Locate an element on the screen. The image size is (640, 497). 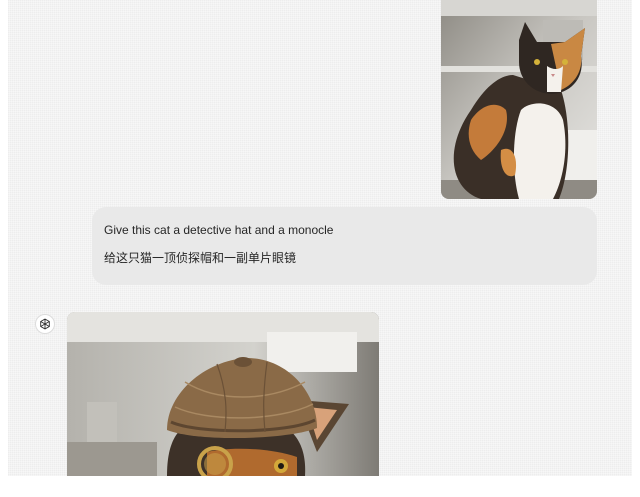
openai-logo-icon is located at coordinates (45, 324).